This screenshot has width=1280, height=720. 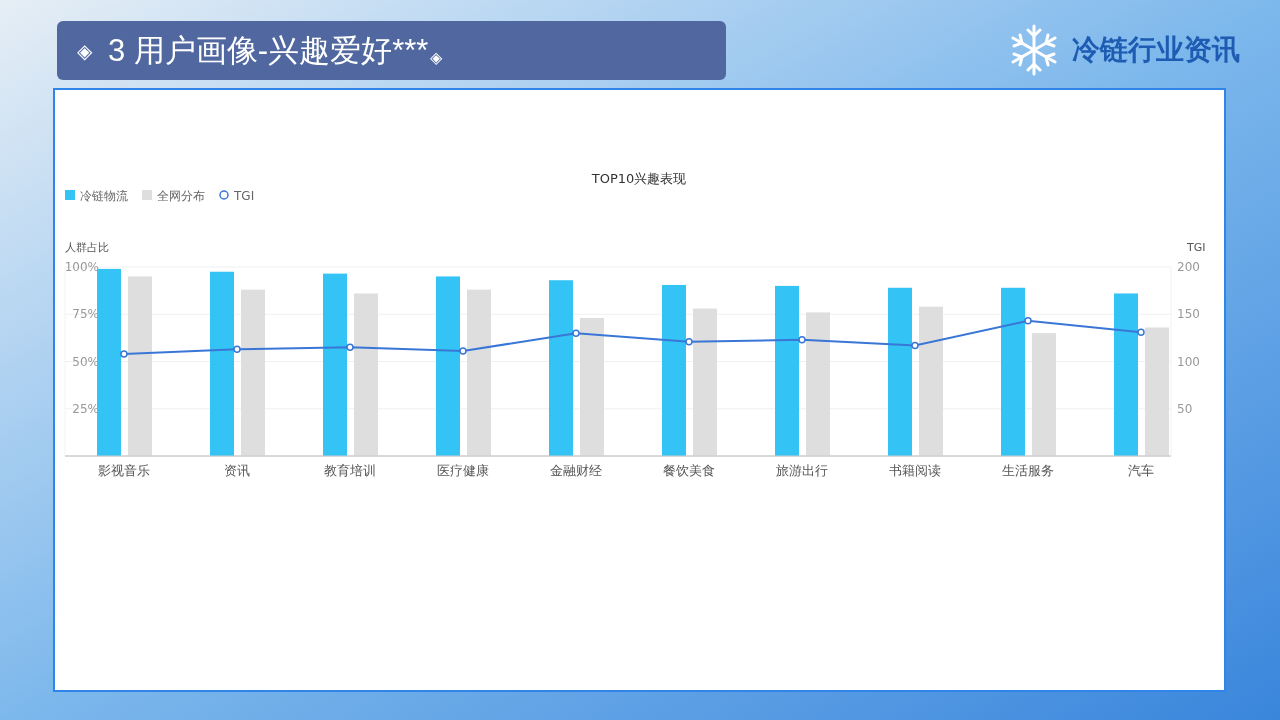 What do you see at coordinates (350, 470) in the screenshot?
I see `category-label: 教育培训` at bounding box center [350, 470].